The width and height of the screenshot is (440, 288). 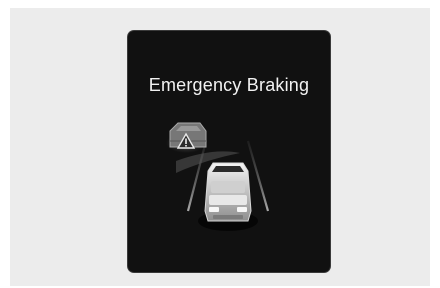 I want to click on driving-scene, so click(x=218, y=176).